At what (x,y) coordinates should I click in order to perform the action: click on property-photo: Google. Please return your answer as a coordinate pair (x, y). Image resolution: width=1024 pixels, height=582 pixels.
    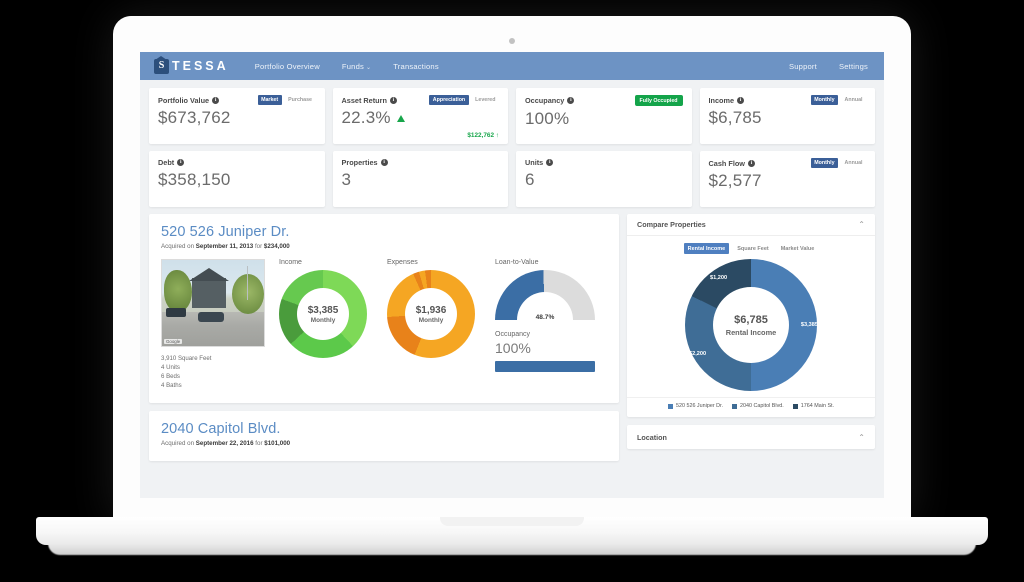
    Looking at the image, I should click on (213, 303).